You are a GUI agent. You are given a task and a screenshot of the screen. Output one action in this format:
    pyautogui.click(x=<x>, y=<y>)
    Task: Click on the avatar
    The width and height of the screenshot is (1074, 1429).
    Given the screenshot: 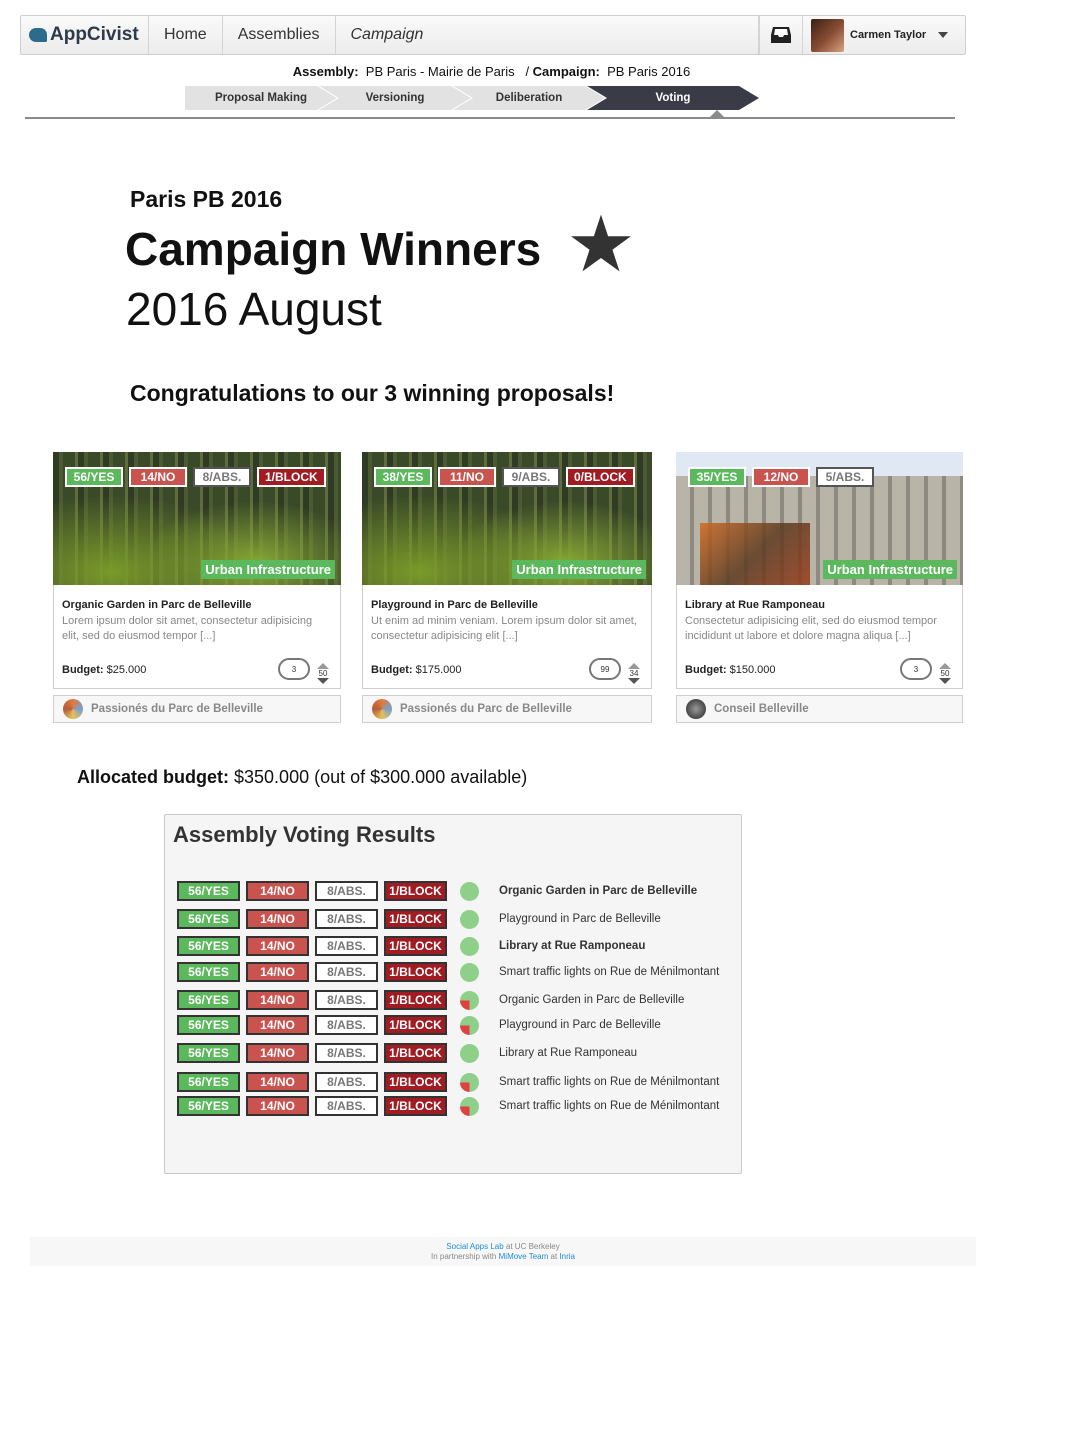 What is the action you would take?
    pyautogui.click(x=827, y=35)
    